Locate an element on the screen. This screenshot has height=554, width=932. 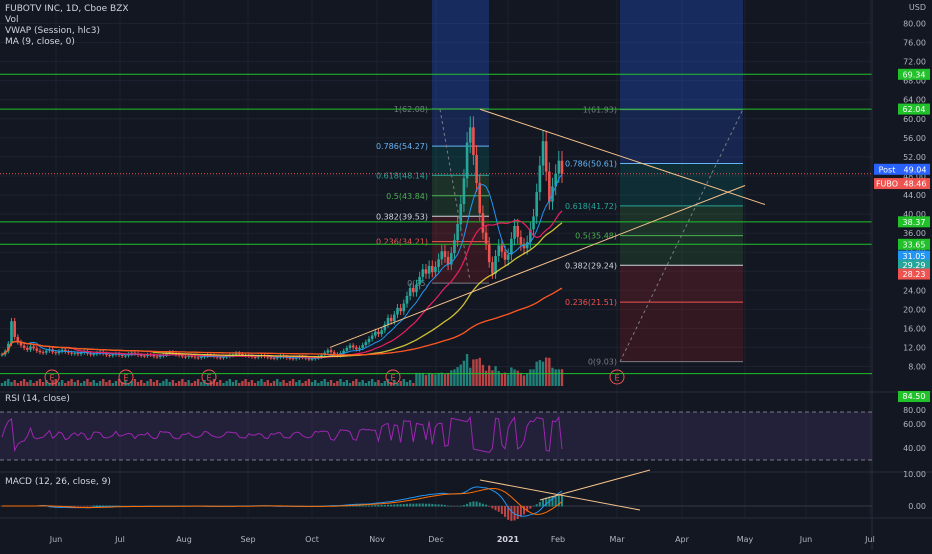
volume-indicator-label: Vol is located at coordinates (67, 20).